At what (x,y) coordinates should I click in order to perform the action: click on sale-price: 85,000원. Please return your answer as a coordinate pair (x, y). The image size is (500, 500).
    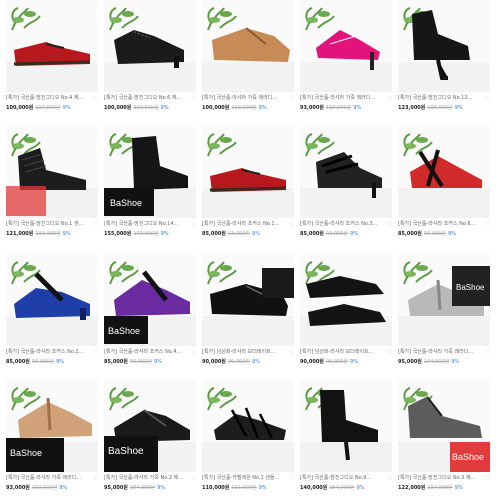
    Looking at the image, I should click on (116, 362).